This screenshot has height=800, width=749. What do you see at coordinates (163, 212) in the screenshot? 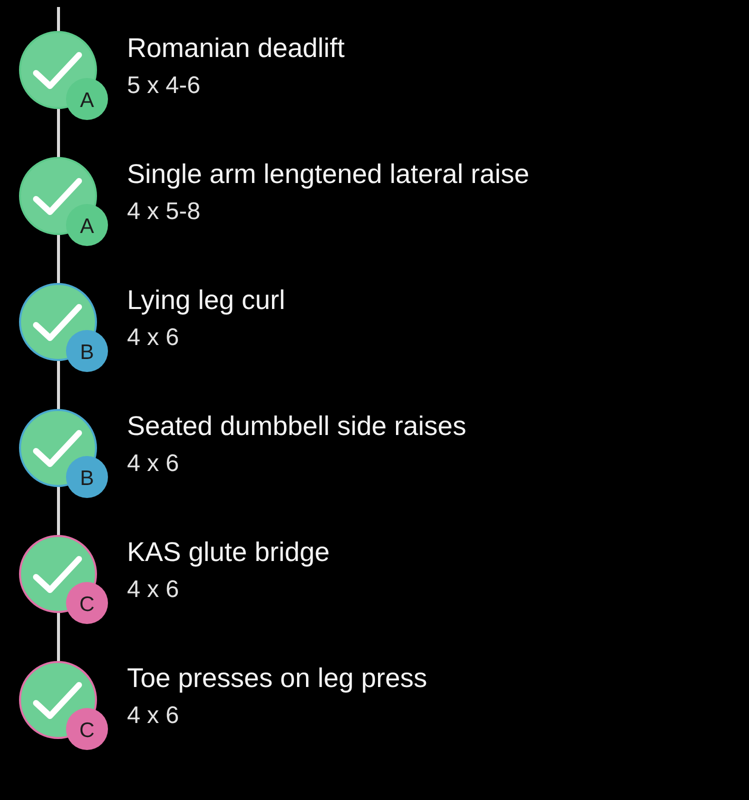
I see `sets-reps: 4 x 5-8` at bounding box center [163, 212].